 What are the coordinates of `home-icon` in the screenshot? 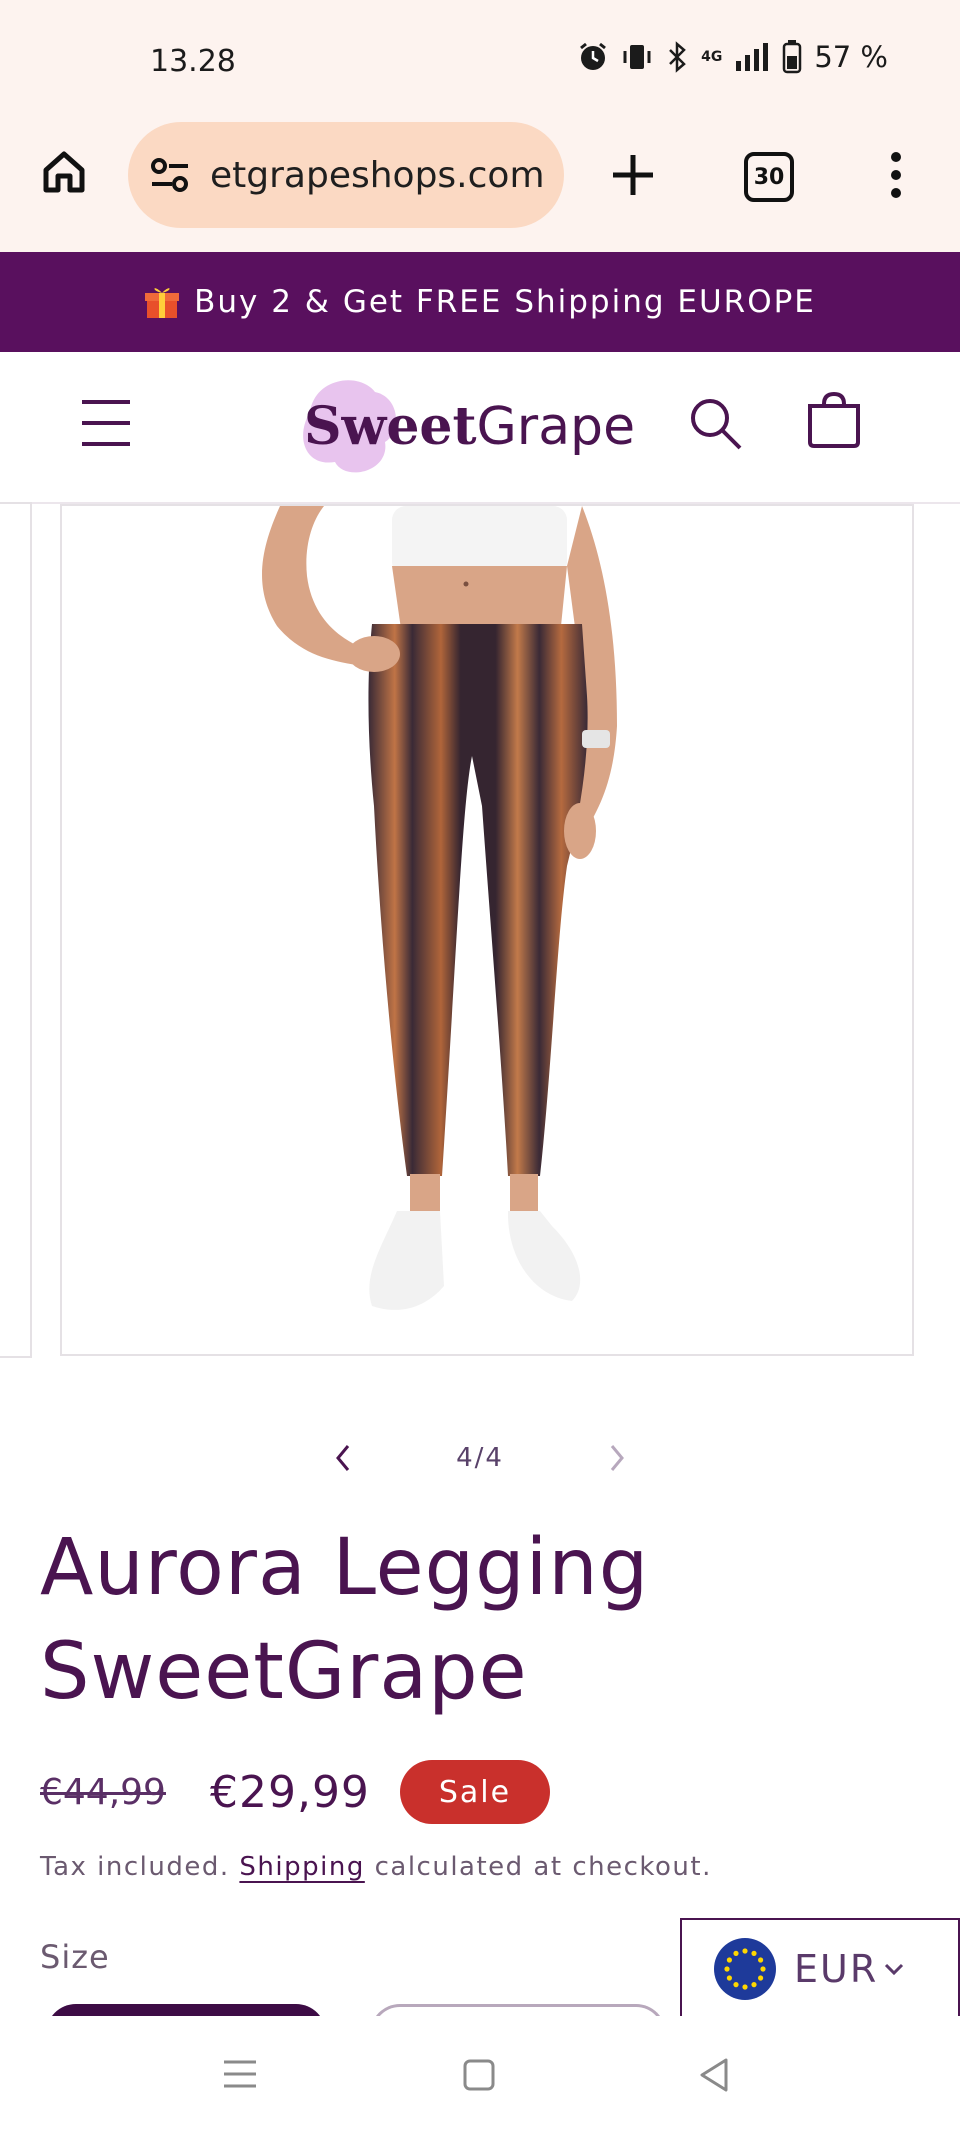 It's located at (64, 172).